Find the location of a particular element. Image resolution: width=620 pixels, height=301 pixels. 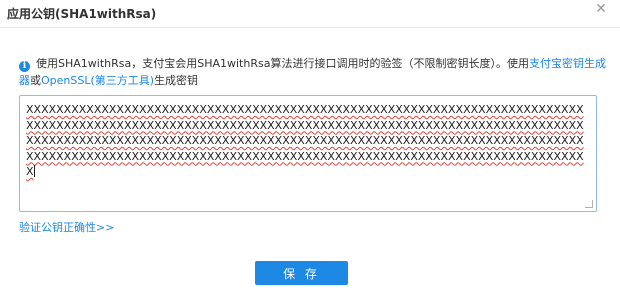

close-icon: ✕ is located at coordinates (601, 9).